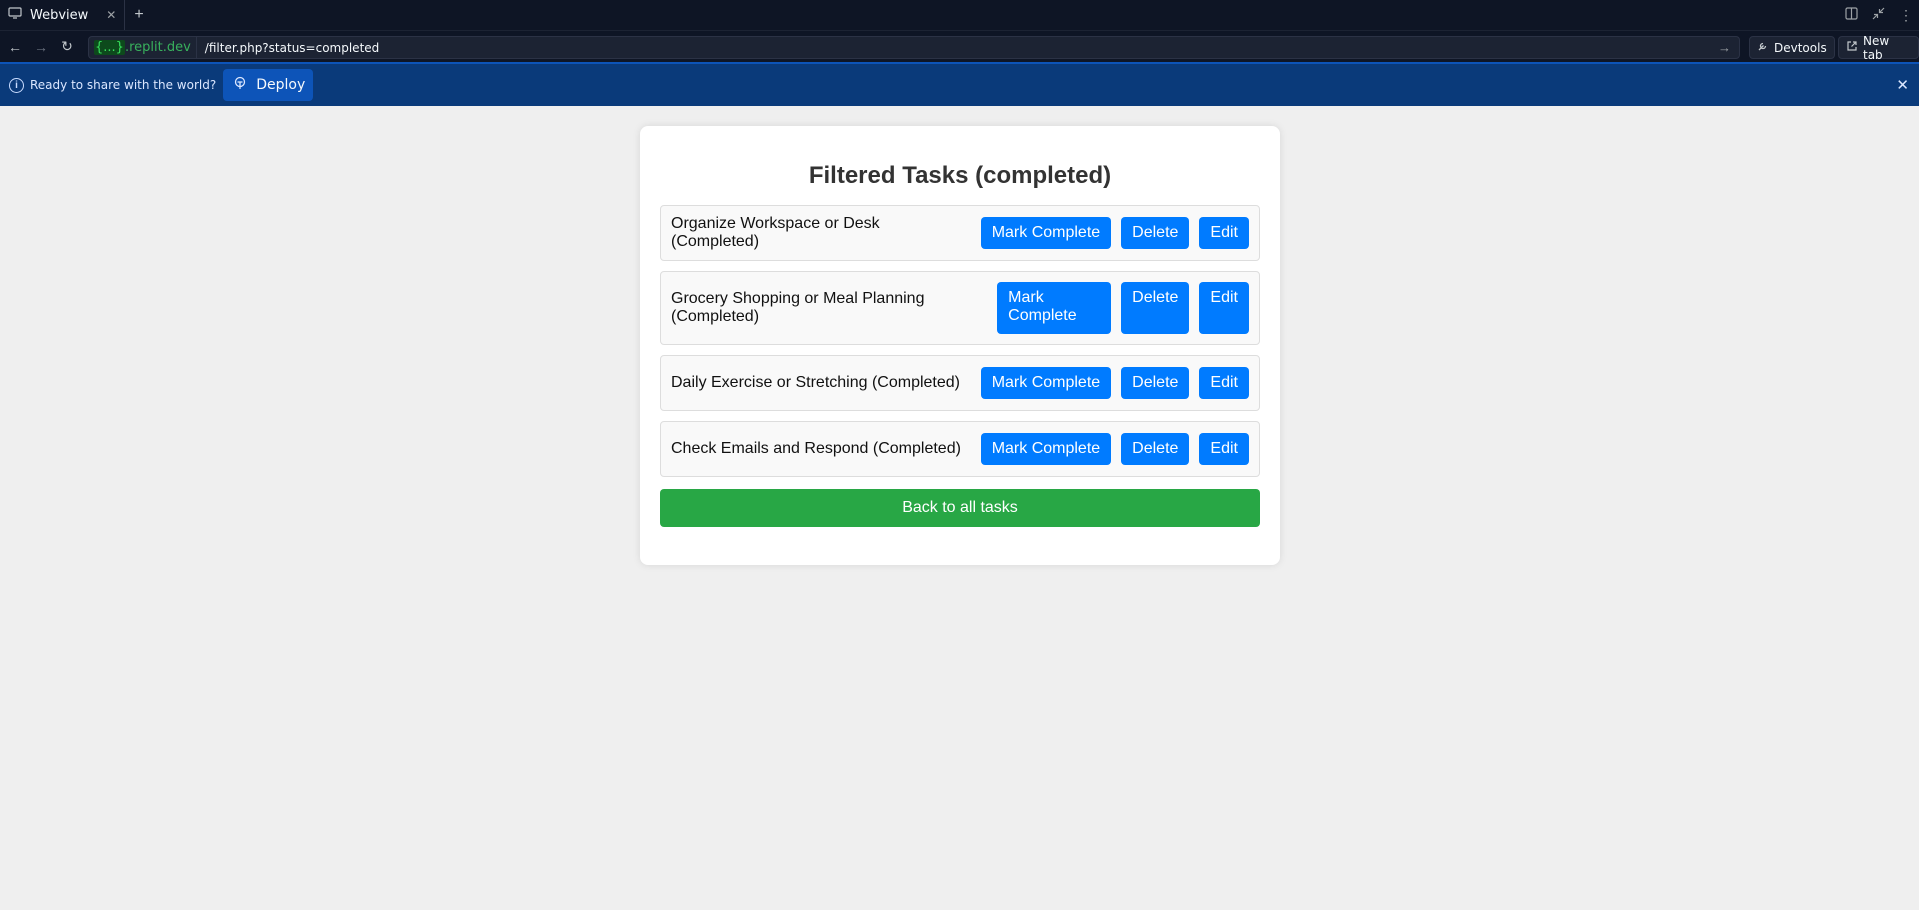 This screenshot has width=1919, height=910. I want to click on wrench-icon, so click(1763, 47).